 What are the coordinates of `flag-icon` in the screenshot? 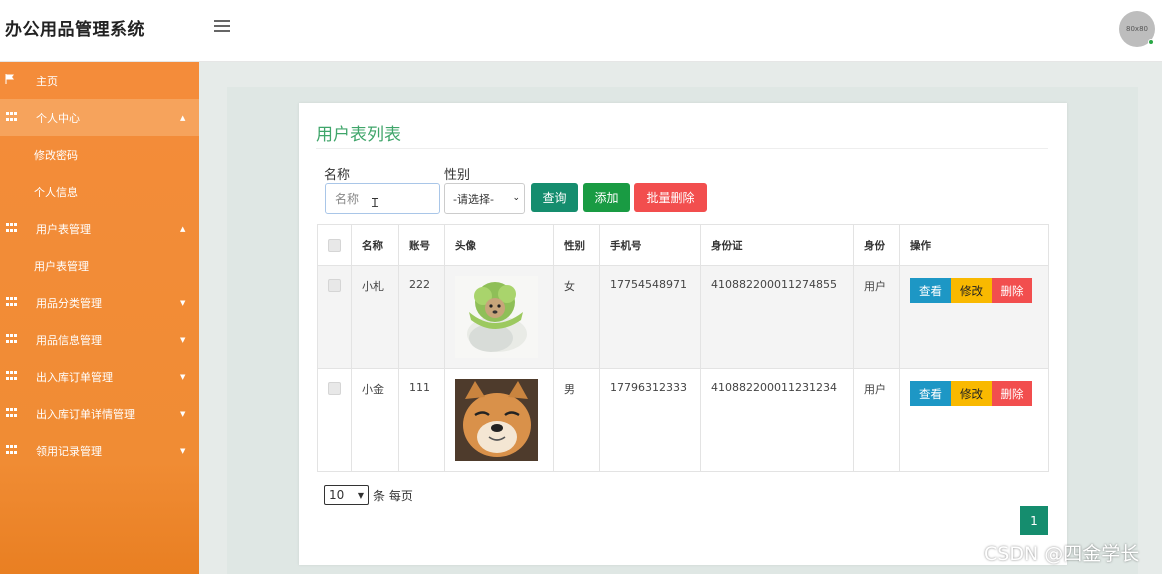 It's located at (9, 79).